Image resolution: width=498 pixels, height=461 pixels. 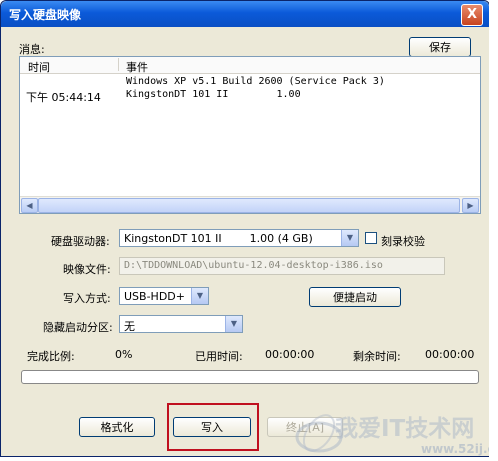 What do you see at coordinates (87, 298) in the screenshot?
I see `write-mode-label: 写入方式:` at bounding box center [87, 298].